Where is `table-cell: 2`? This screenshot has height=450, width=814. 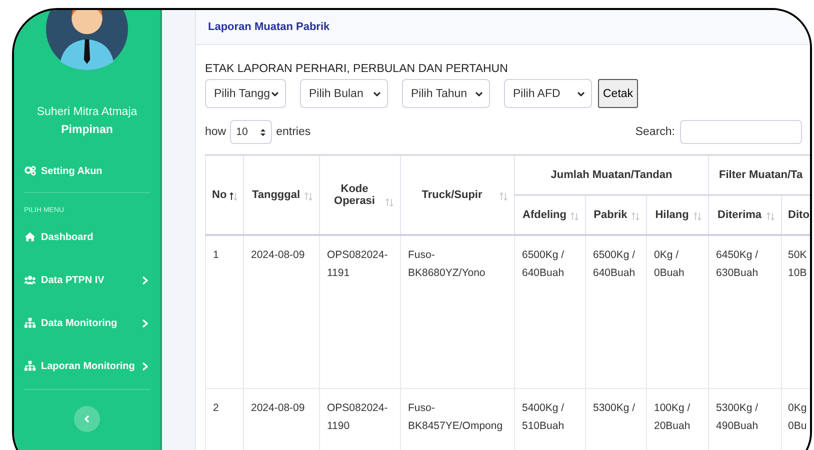
table-cell: 2 is located at coordinates (225, 419).